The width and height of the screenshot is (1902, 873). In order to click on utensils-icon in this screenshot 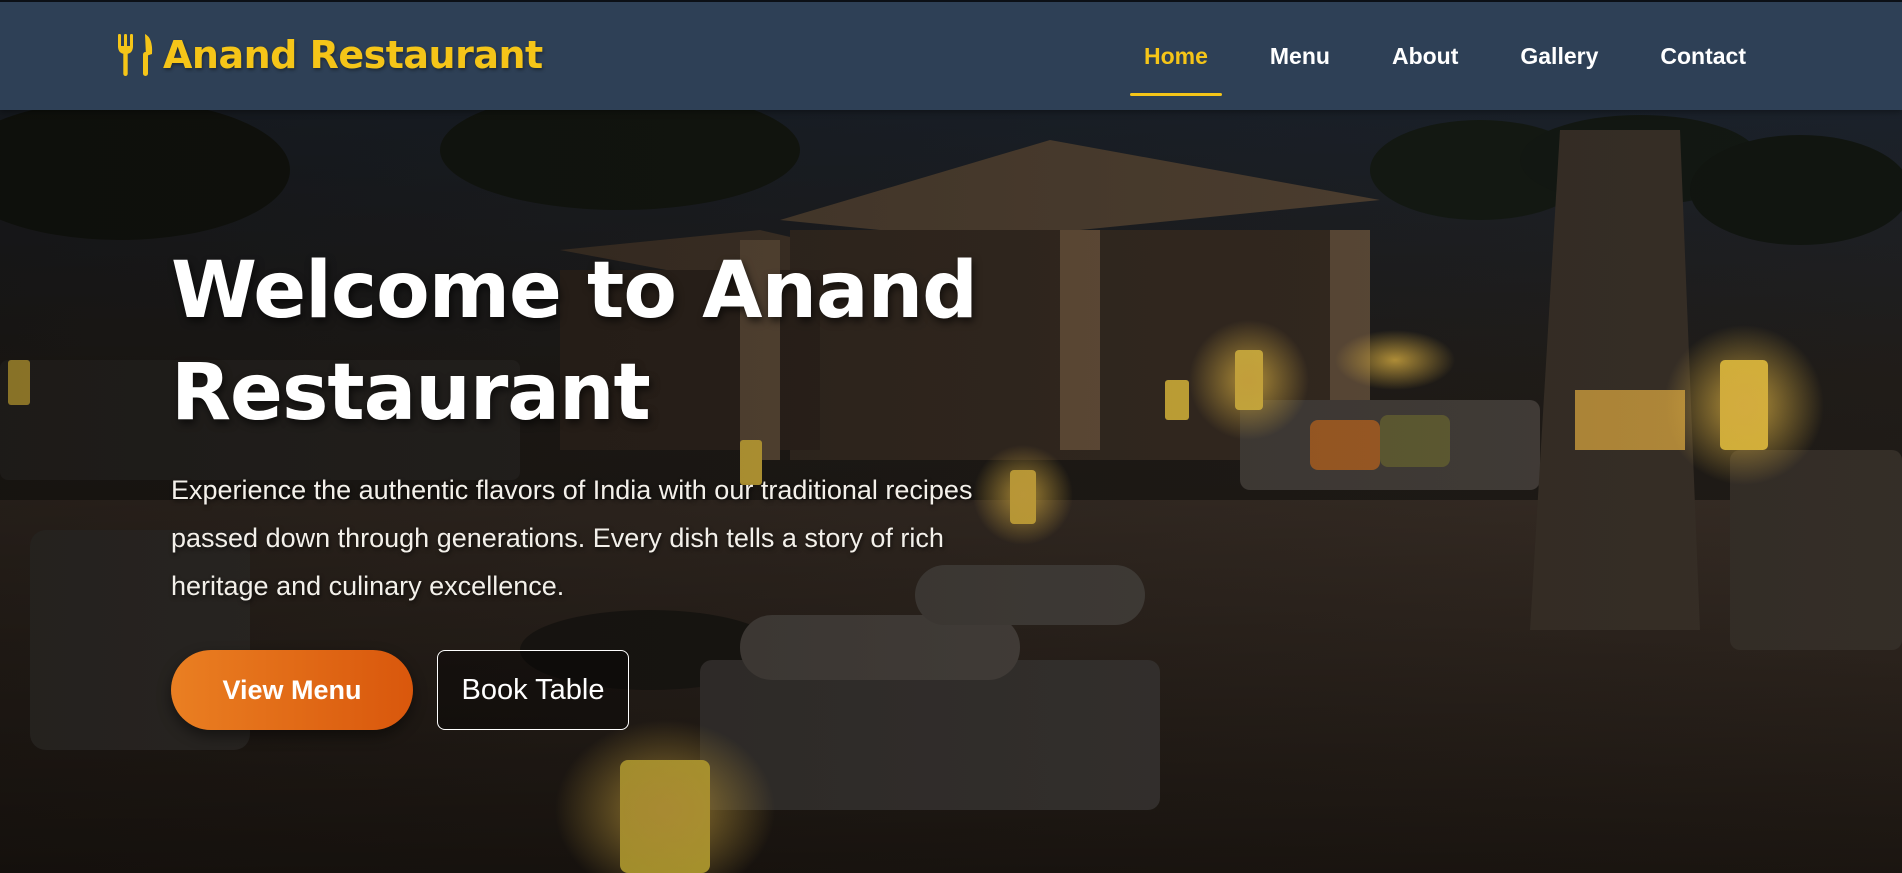, I will do `click(135, 55)`.